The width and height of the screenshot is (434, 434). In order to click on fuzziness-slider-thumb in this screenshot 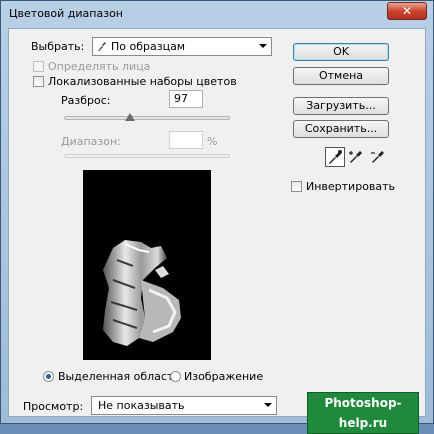, I will do `click(130, 117)`.